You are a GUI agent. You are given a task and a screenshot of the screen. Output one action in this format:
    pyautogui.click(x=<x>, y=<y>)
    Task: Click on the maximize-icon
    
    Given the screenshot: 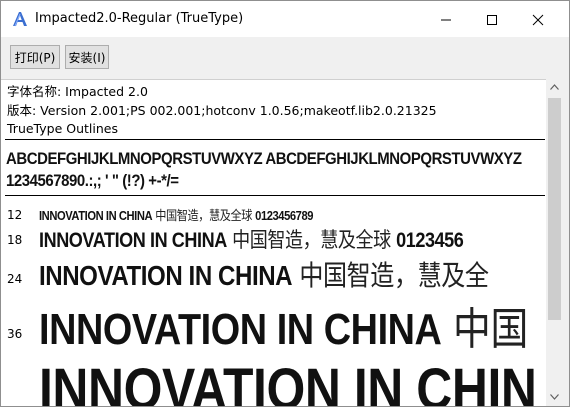 What is the action you would take?
    pyautogui.click(x=492, y=20)
    